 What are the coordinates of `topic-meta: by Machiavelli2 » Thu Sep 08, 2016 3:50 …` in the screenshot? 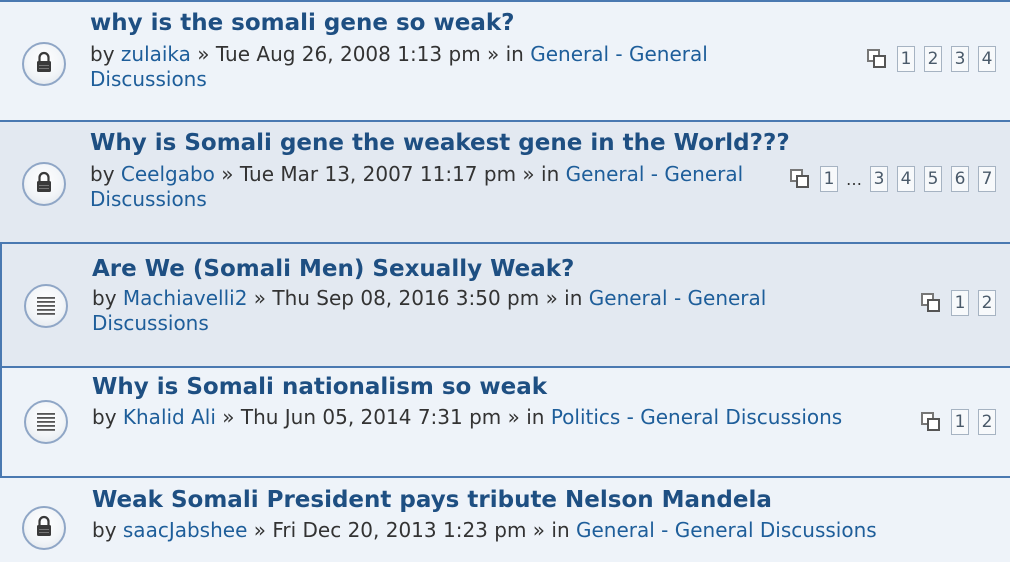 It's located at (482, 311).